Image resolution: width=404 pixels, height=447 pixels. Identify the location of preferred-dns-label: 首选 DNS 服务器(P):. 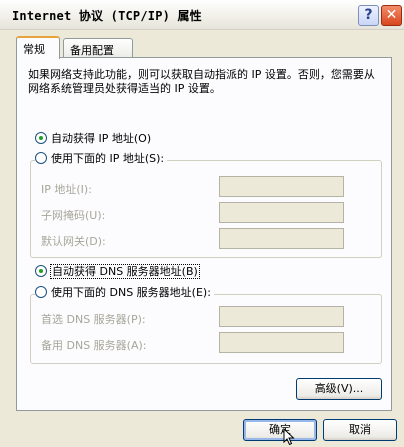
(93, 319).